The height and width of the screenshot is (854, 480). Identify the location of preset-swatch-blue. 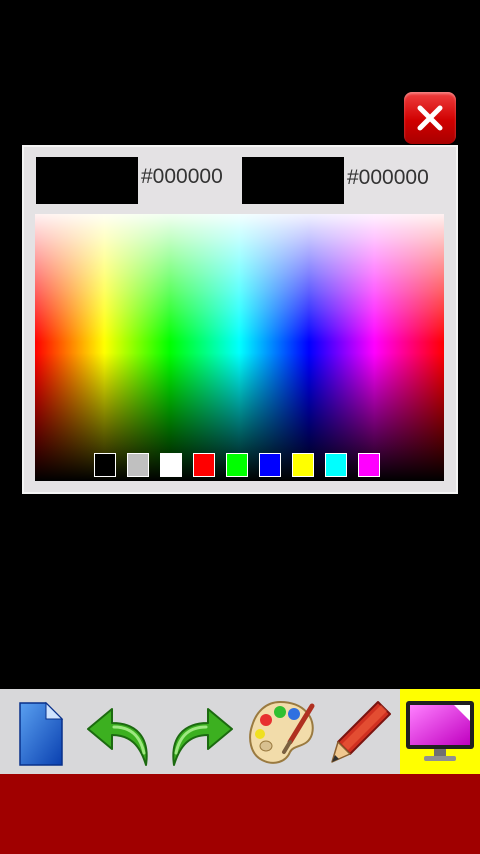
(270, 465).